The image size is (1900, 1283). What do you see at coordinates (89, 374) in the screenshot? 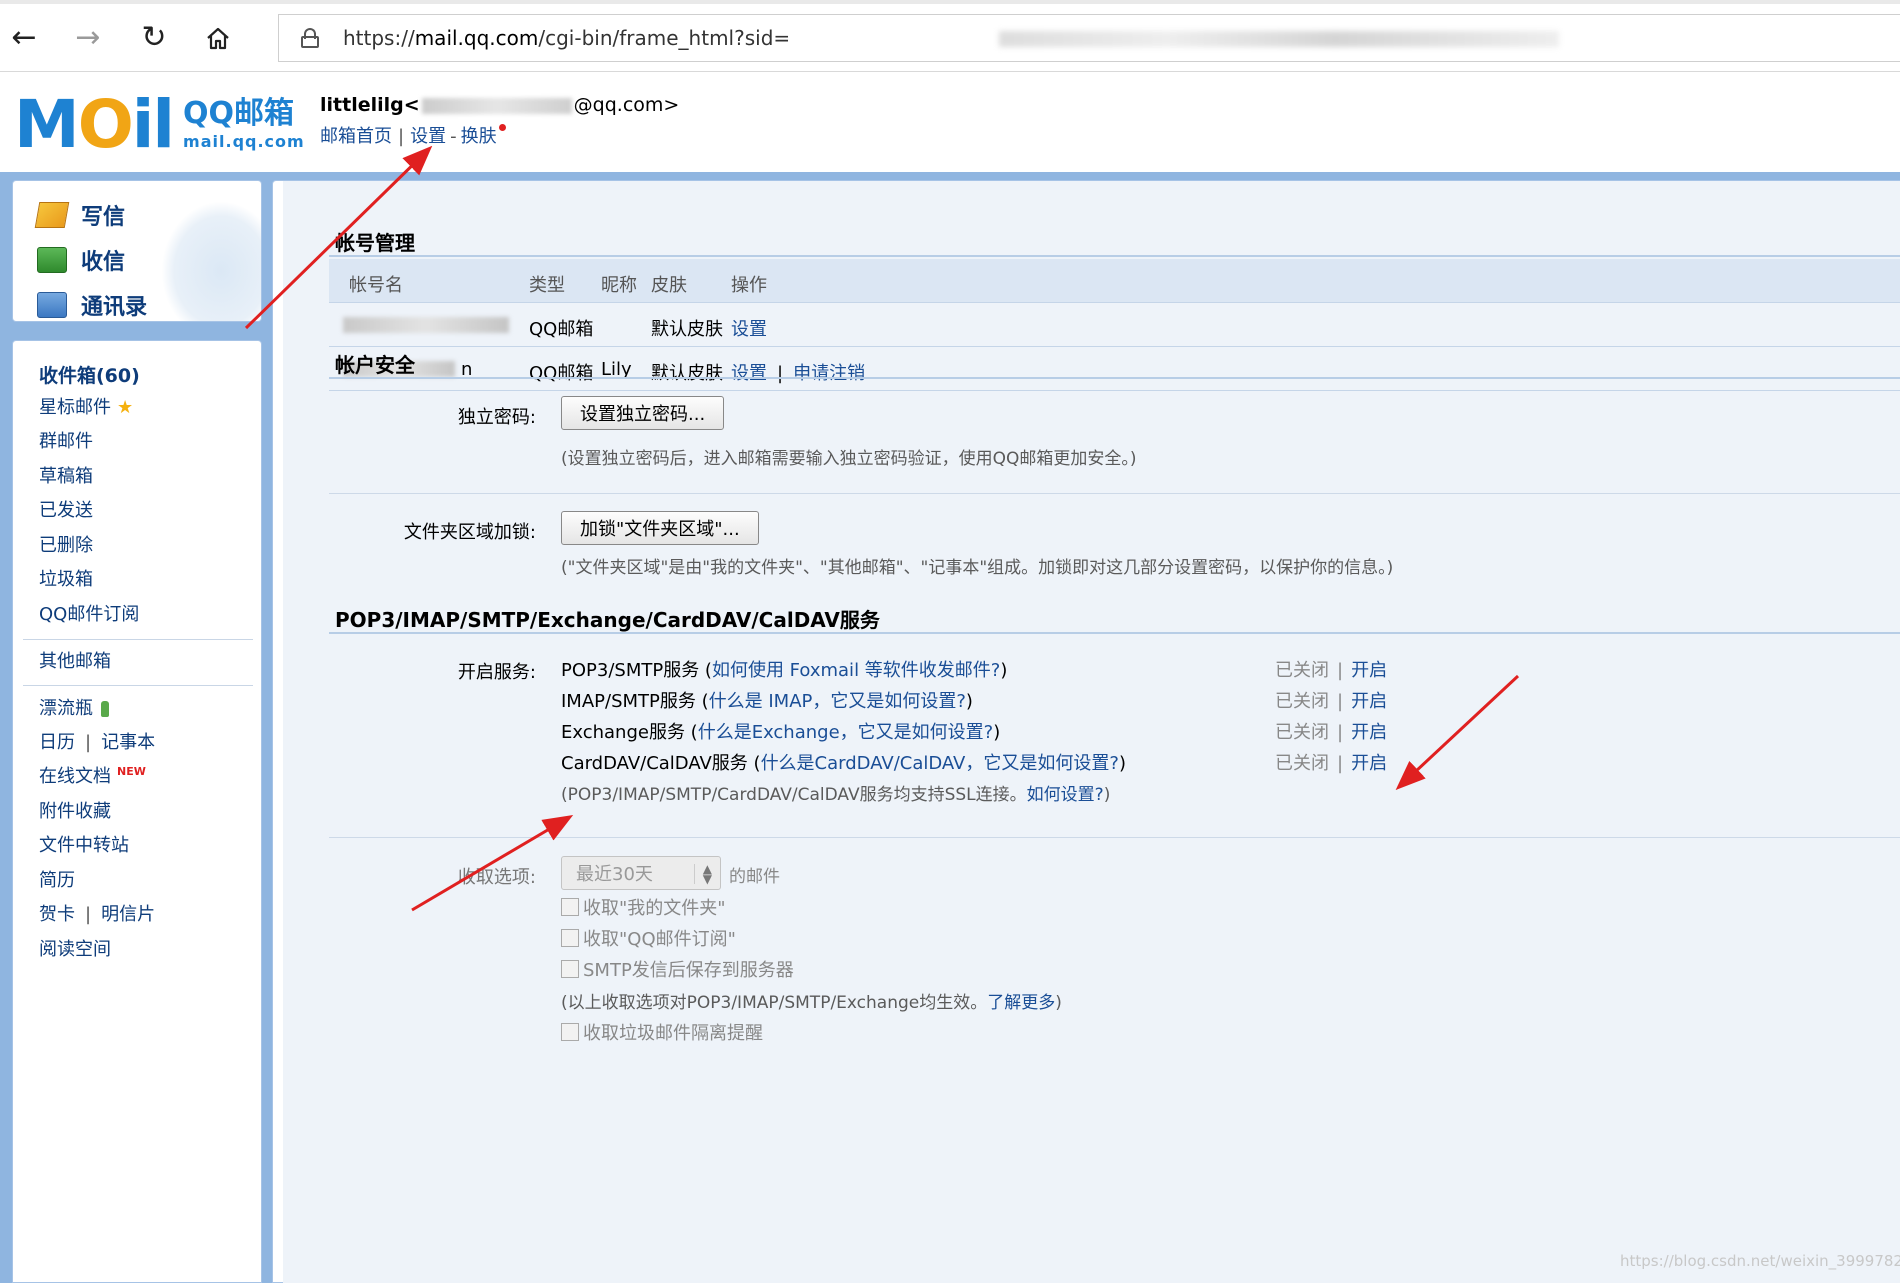
I see `sidebar-item-inbox: 收件箱(60)` at bounding box center [89, 374].